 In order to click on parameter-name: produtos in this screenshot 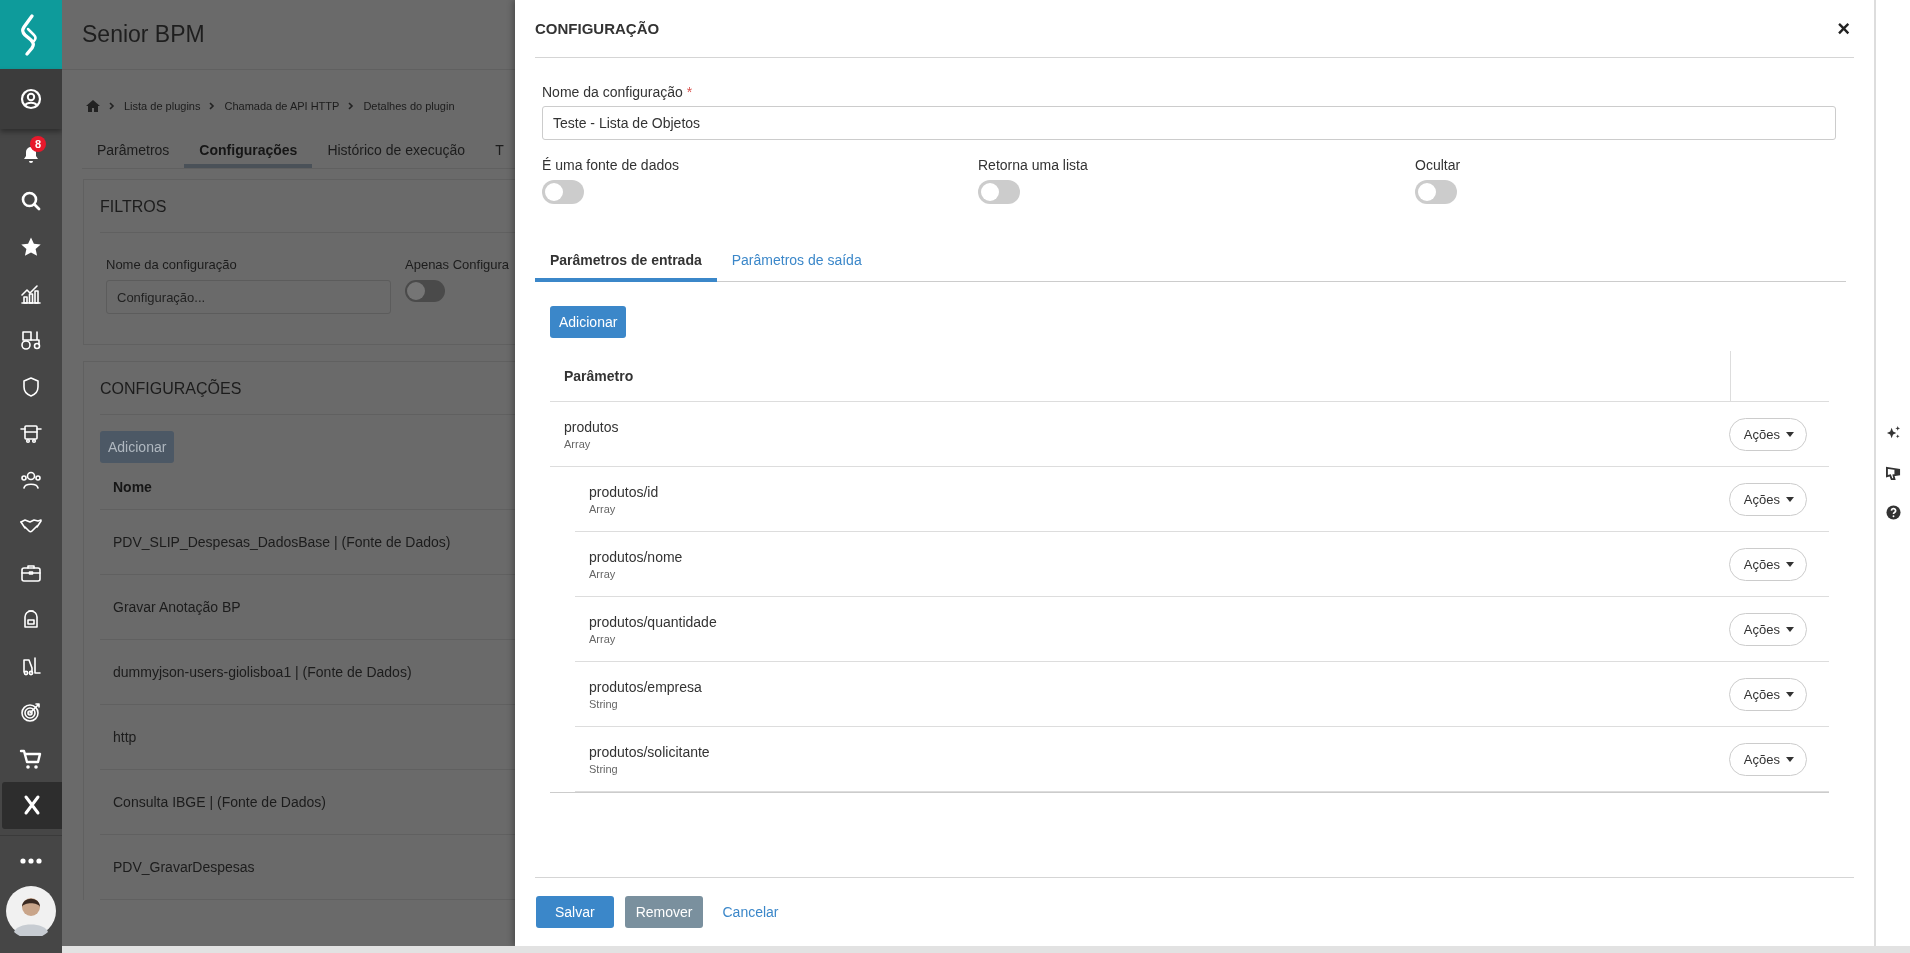, I will do `click(591, 426)`.